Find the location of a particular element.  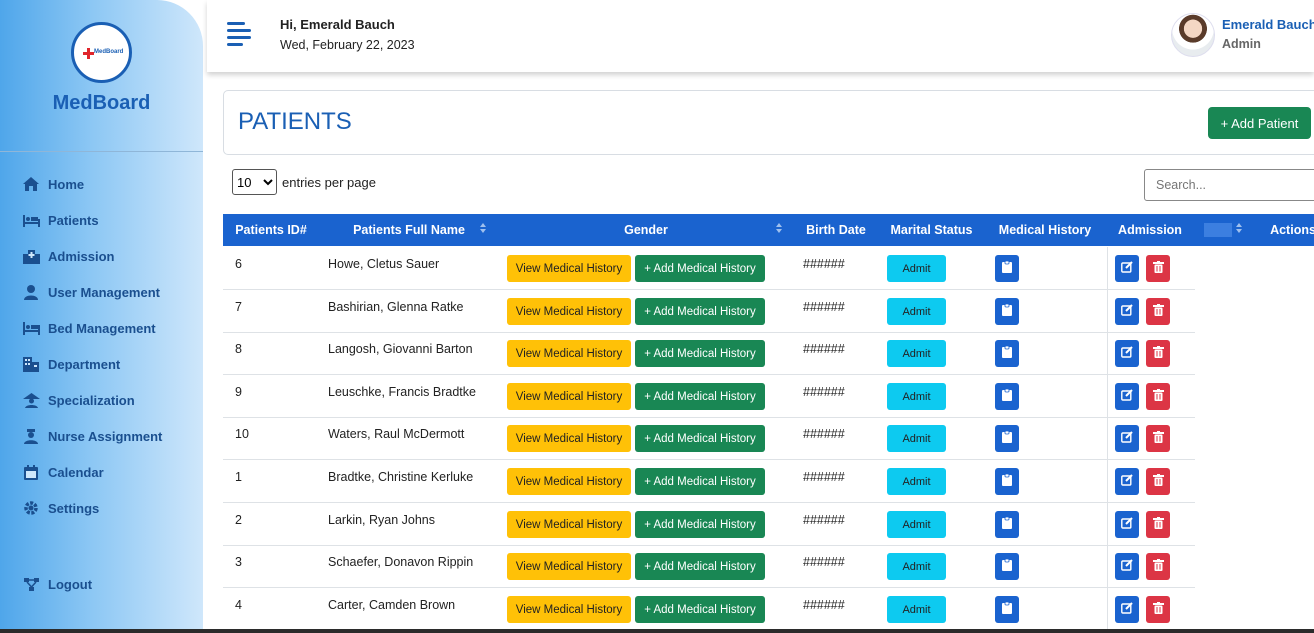

entries-select: 10 is located at coordinates (254, 182).